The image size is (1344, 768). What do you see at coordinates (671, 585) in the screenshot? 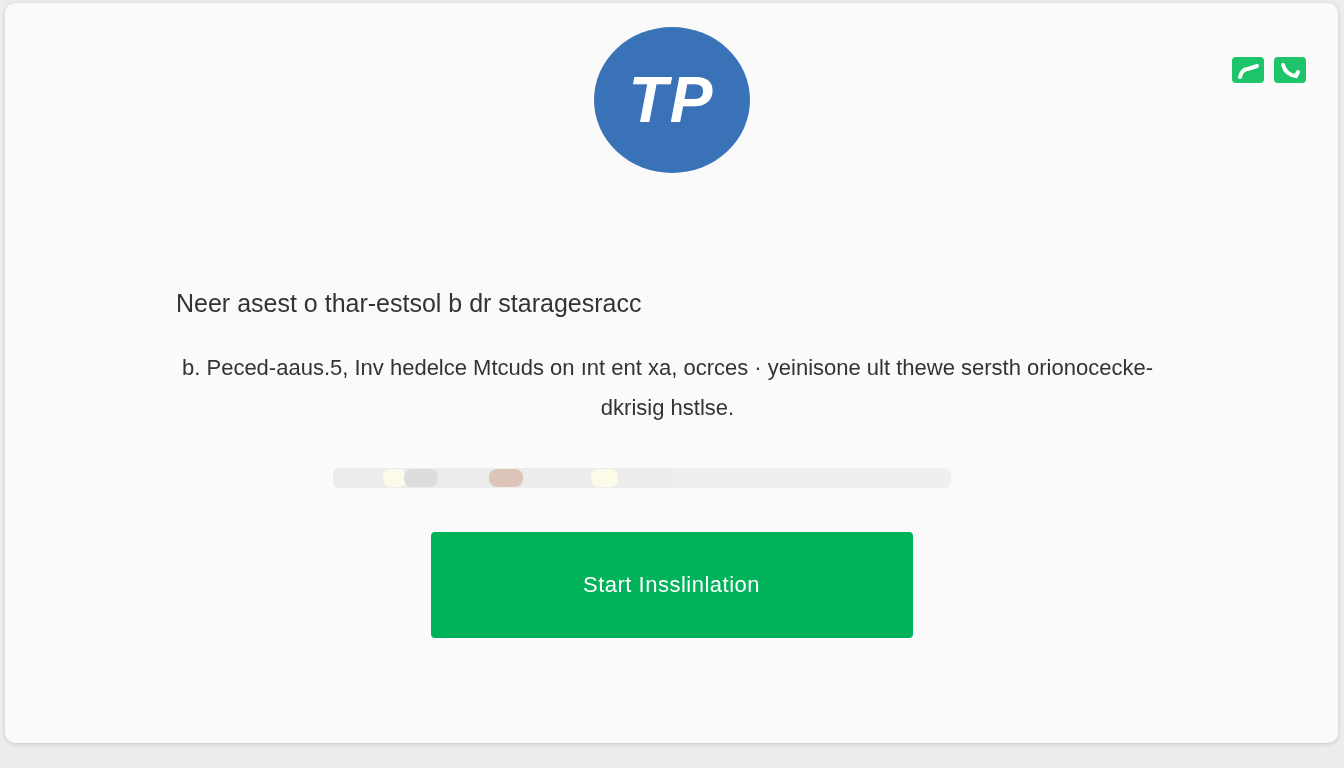
I see `start-button: Start Insslinlation` at bounding box center [671, 585].